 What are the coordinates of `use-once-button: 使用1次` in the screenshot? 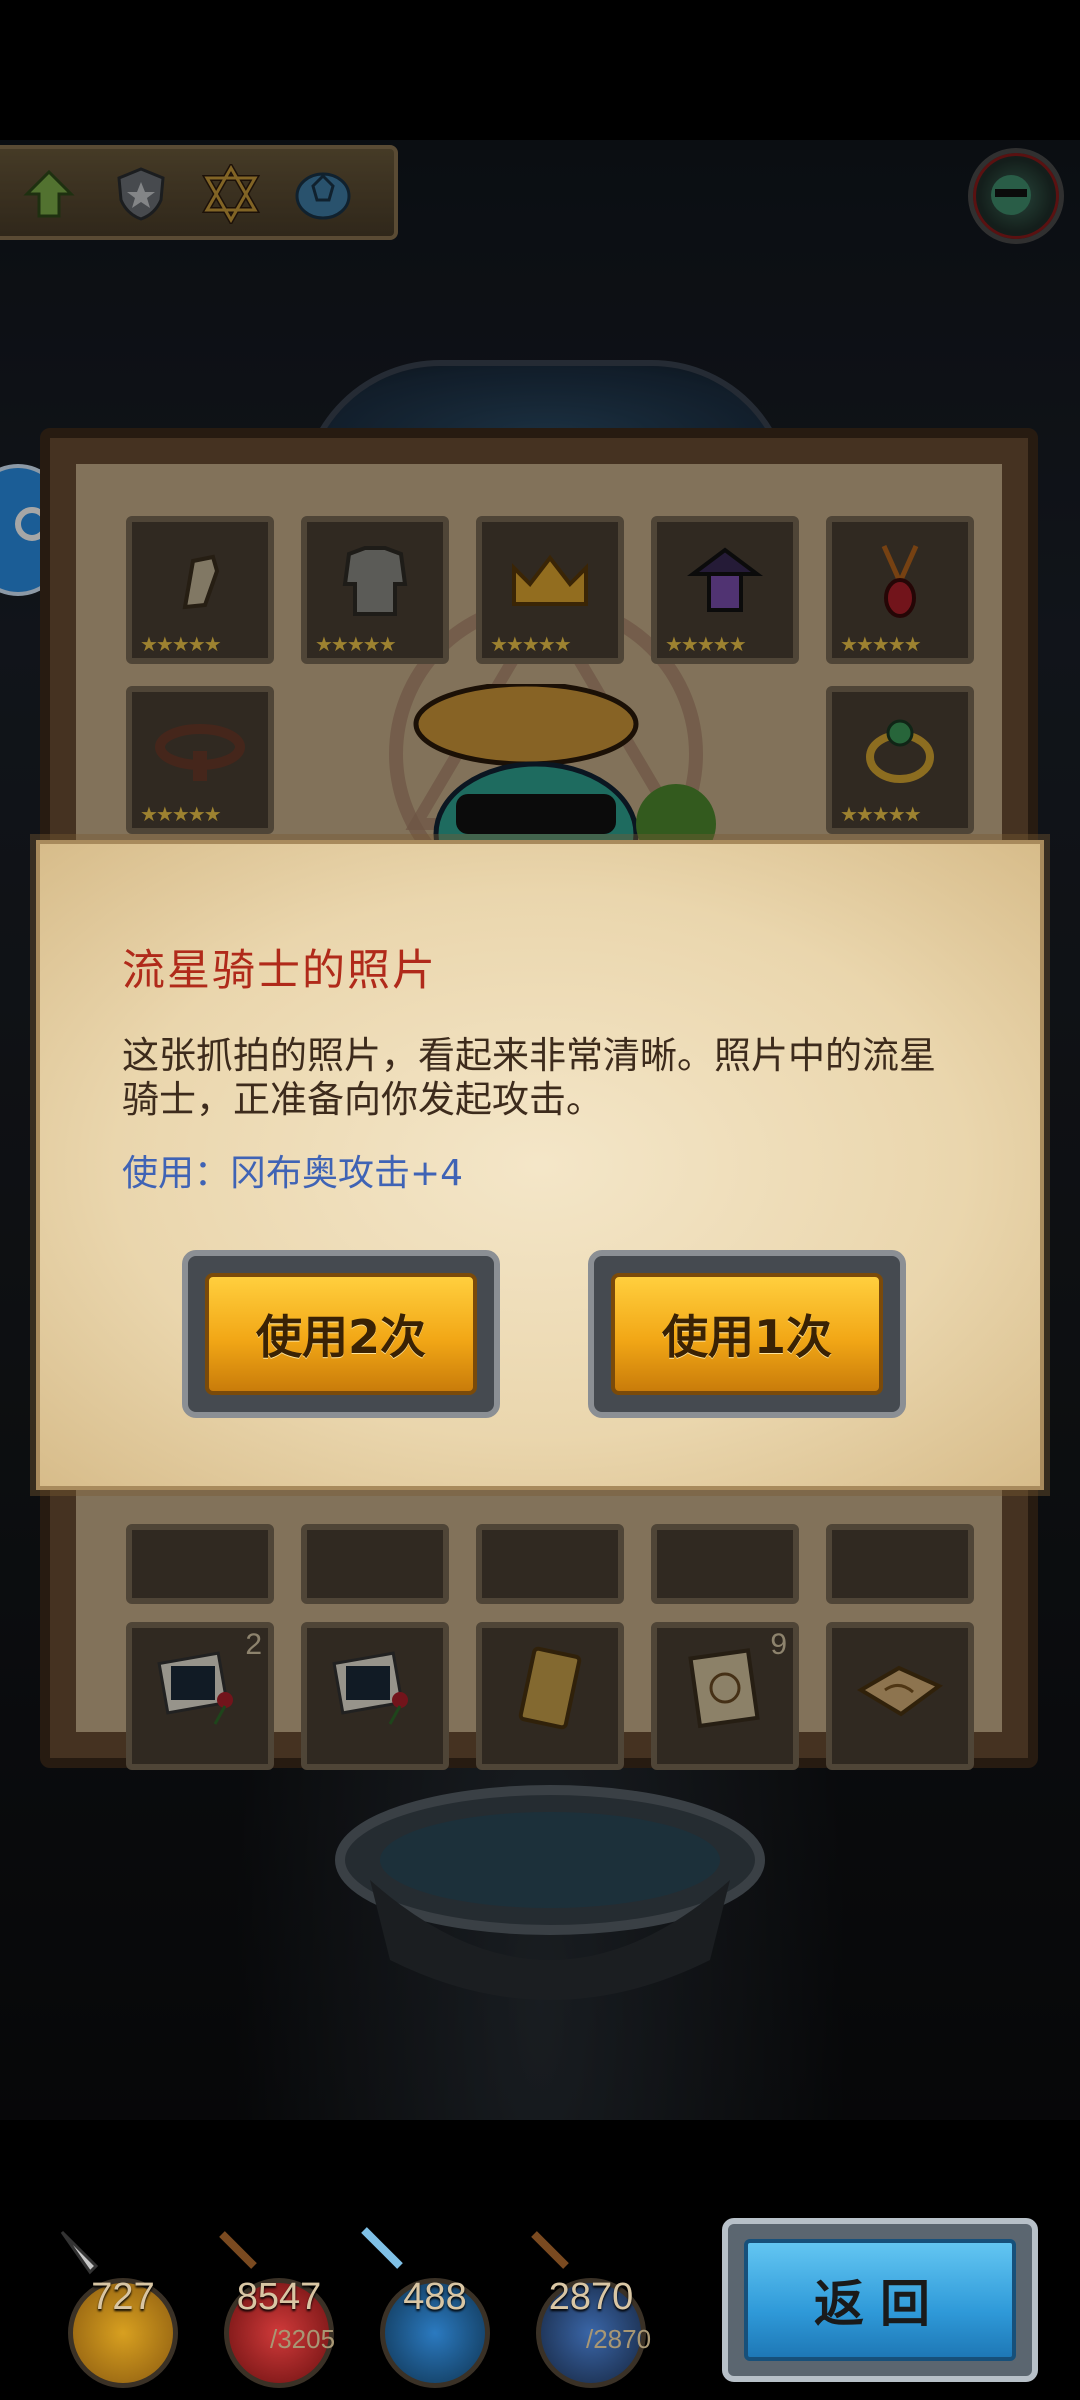 It's located at (747, 1334).